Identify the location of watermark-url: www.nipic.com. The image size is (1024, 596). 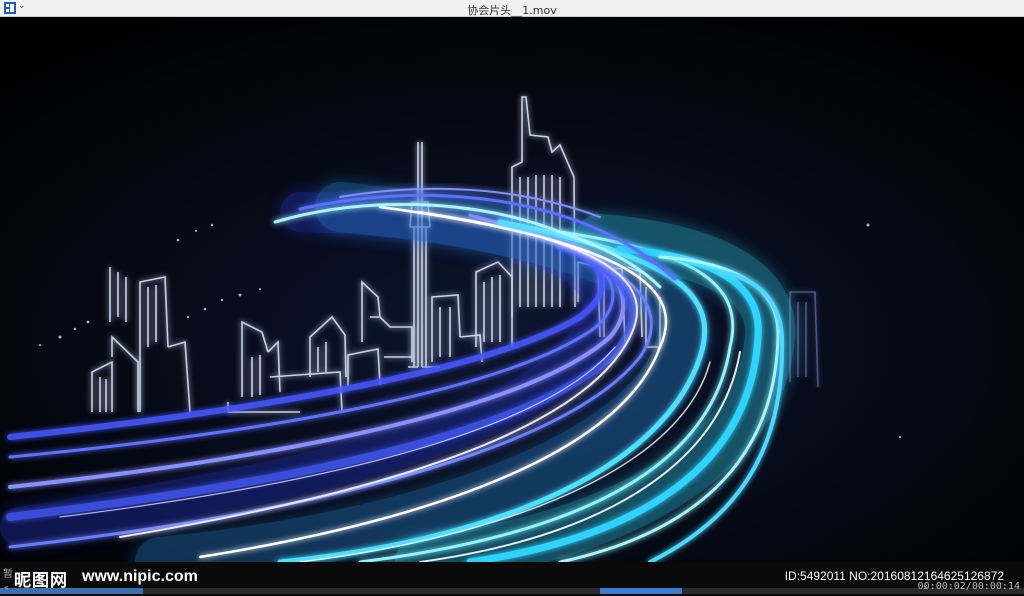
(140, 576).